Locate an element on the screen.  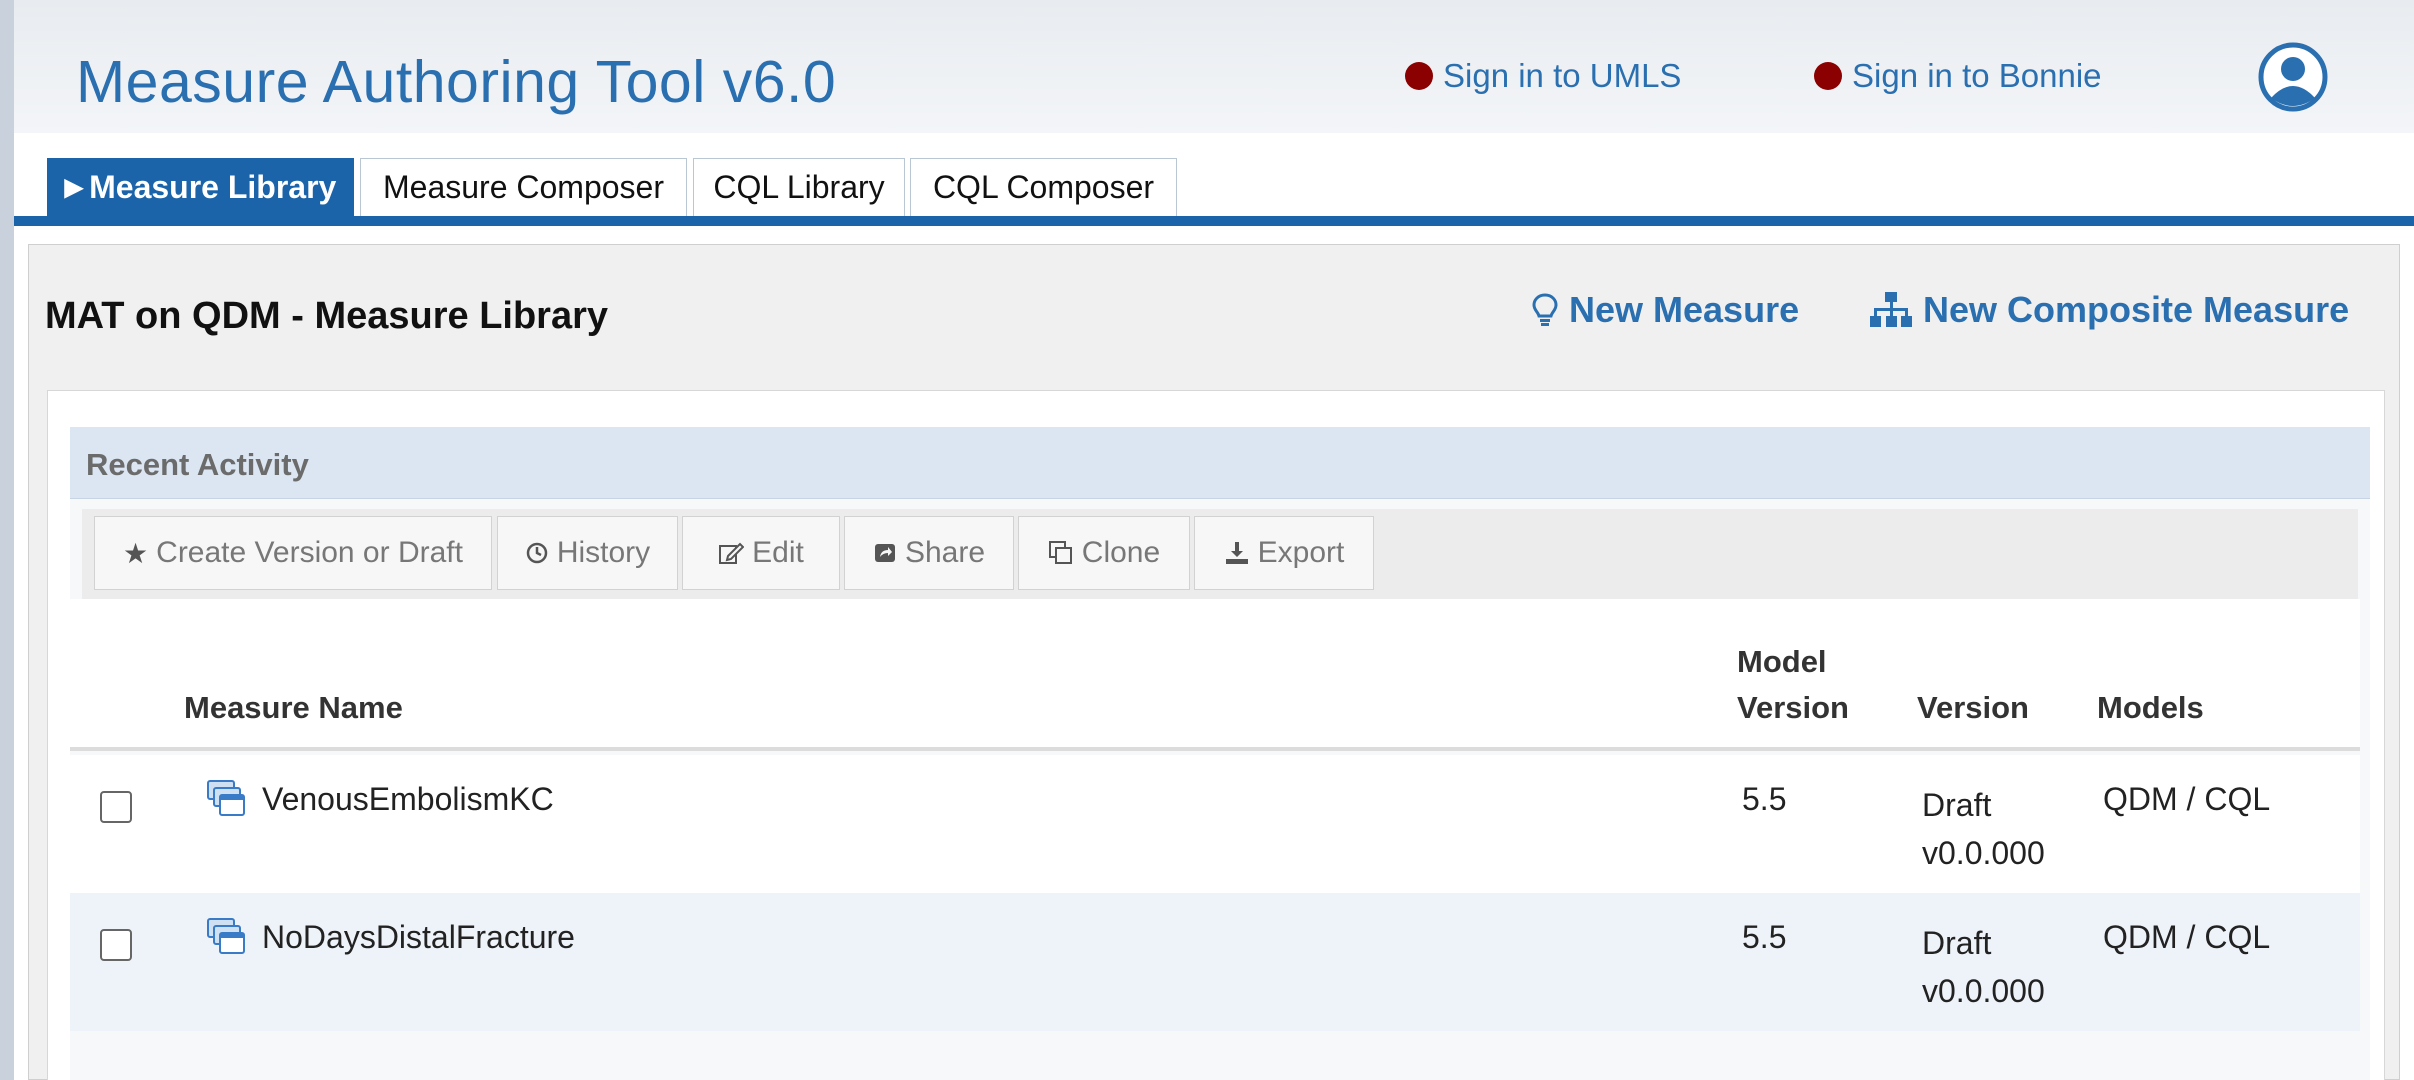
clone-label: Clone is located at coordinates (1121, 552).